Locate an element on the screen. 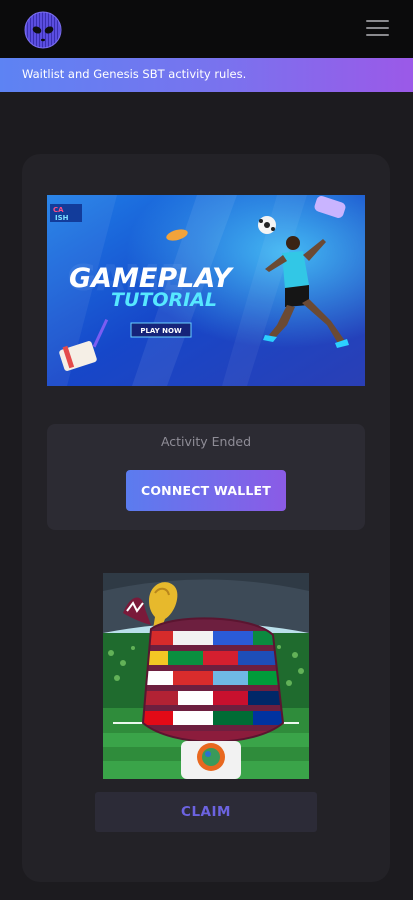 The height and width of the screenshot is (900, 413). play-now-button: PLAY NOW is located at coordinates (161, 330).